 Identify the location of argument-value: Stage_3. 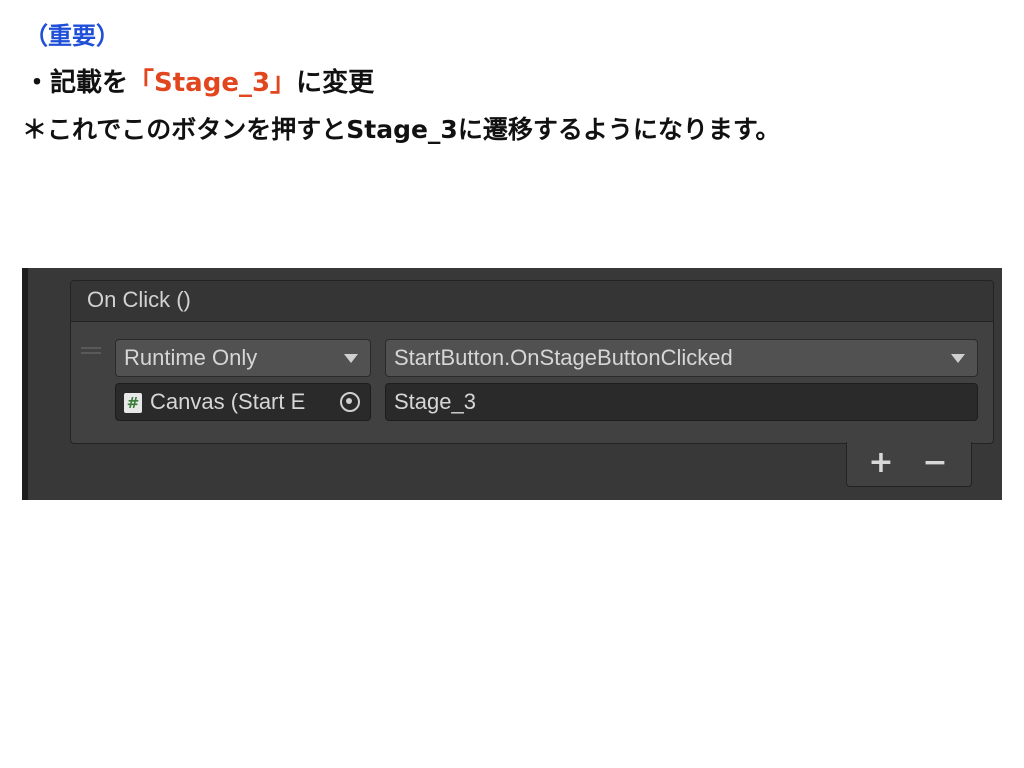
(435, 401).